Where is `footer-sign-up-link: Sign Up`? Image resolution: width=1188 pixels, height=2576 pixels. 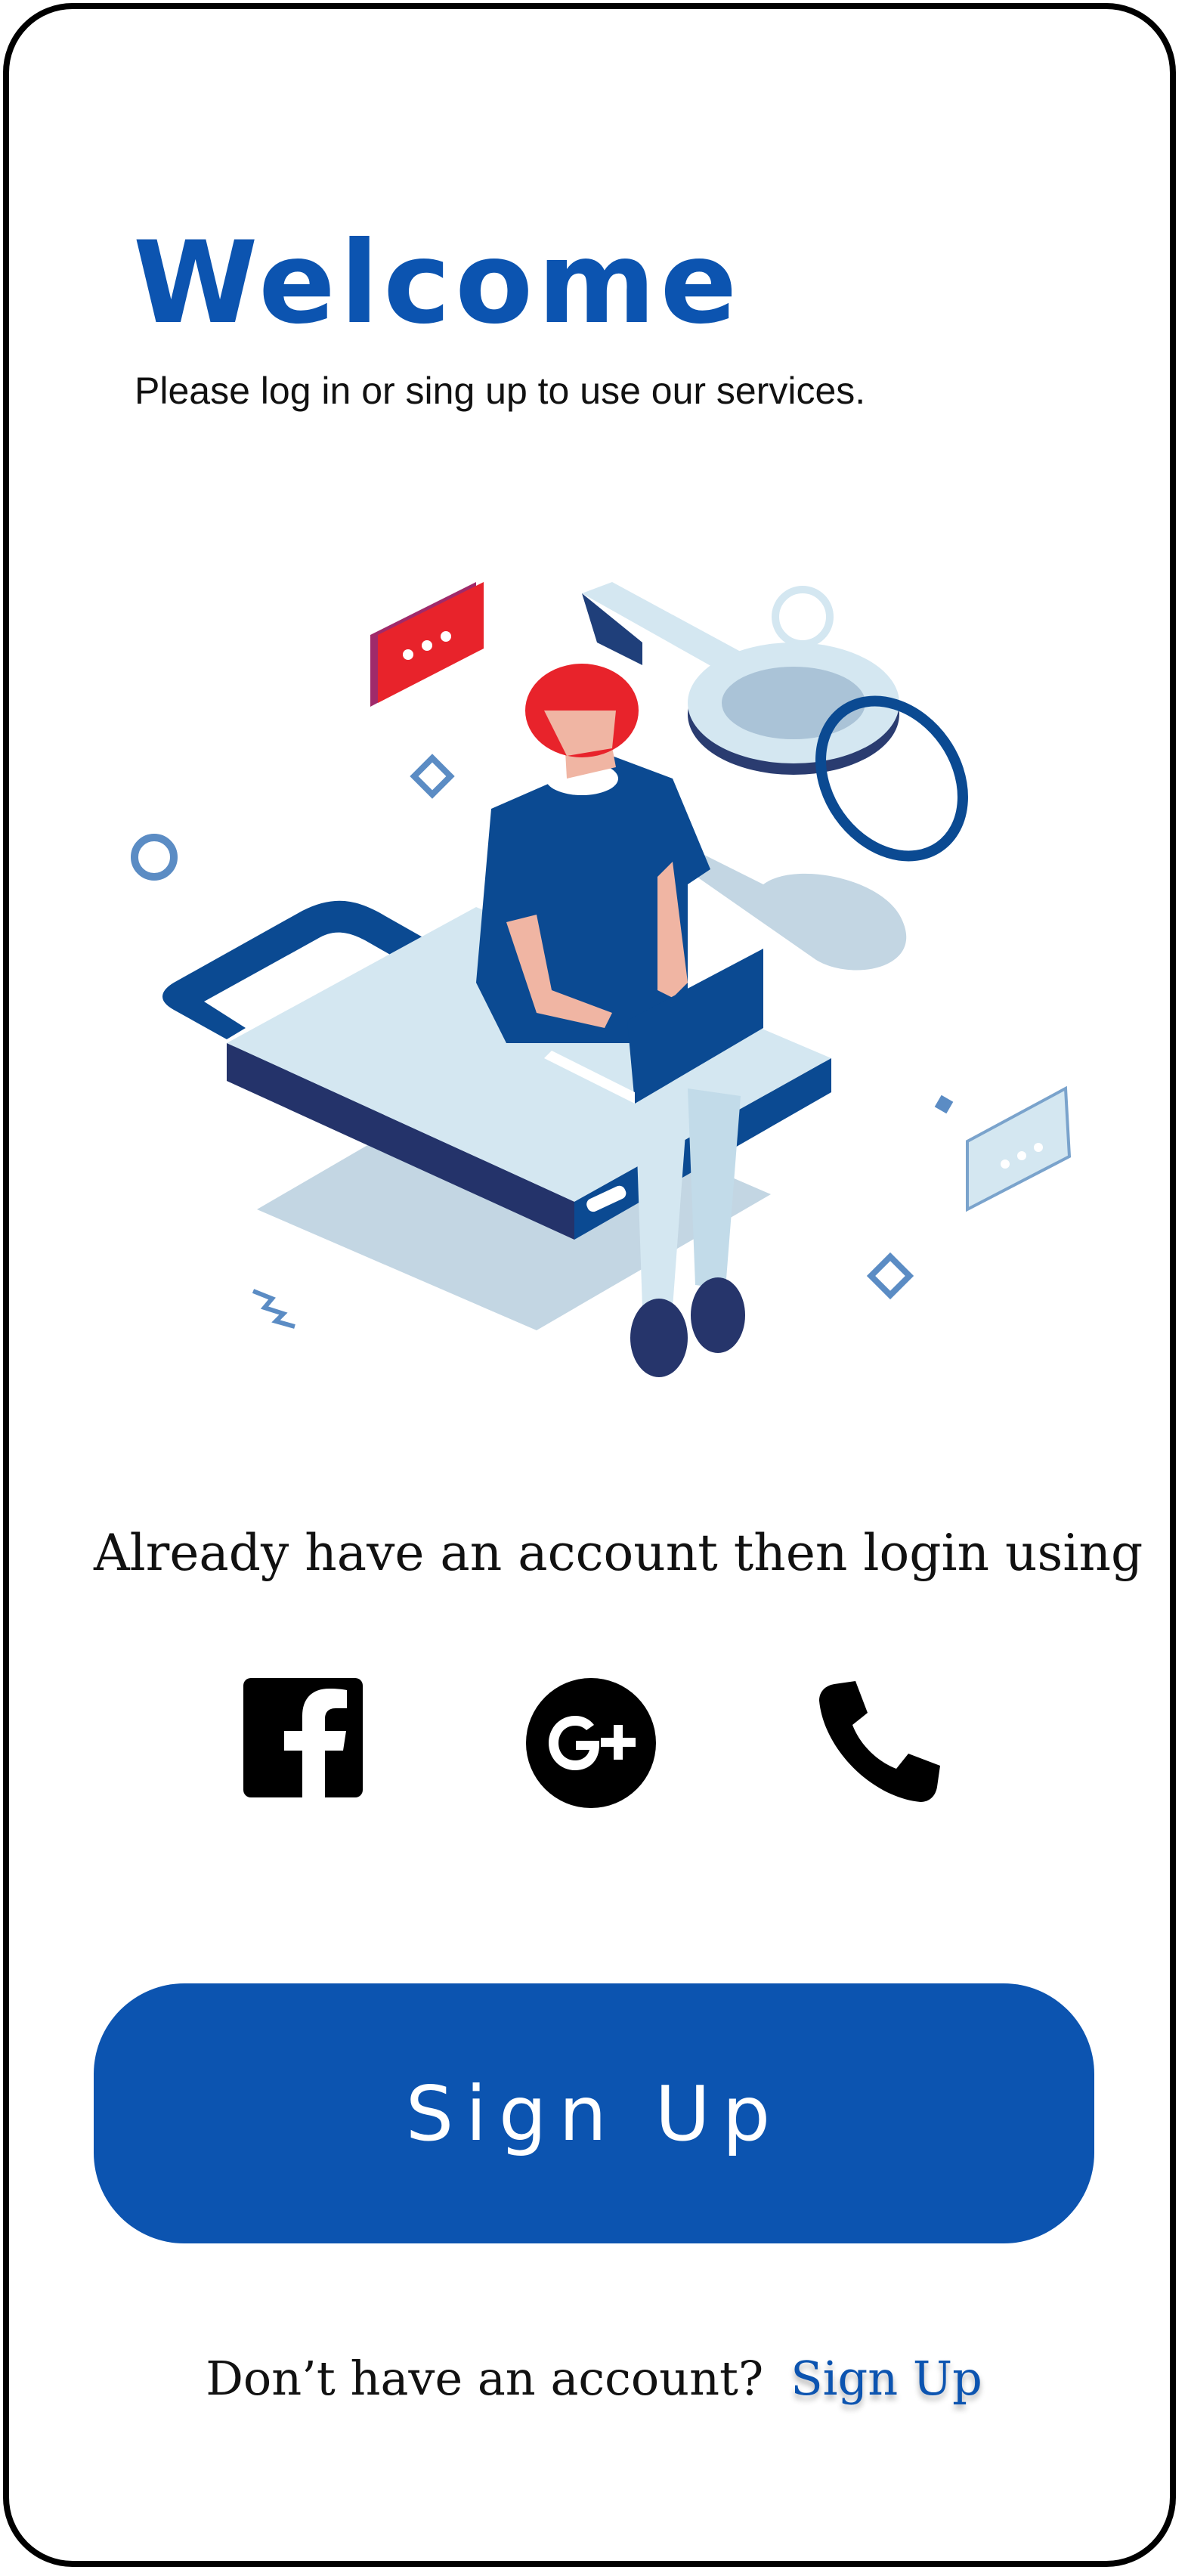
footer-sign-up-link: Sign Up is located at coordinates (886, 2378).